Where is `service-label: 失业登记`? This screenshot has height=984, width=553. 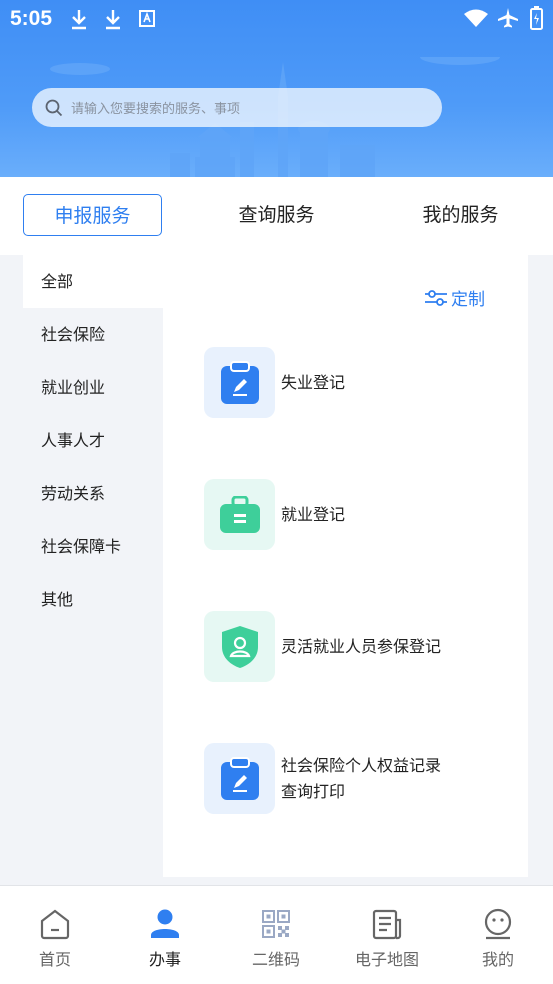
service-label: 失业登记 is located at coordinates (313, 382).